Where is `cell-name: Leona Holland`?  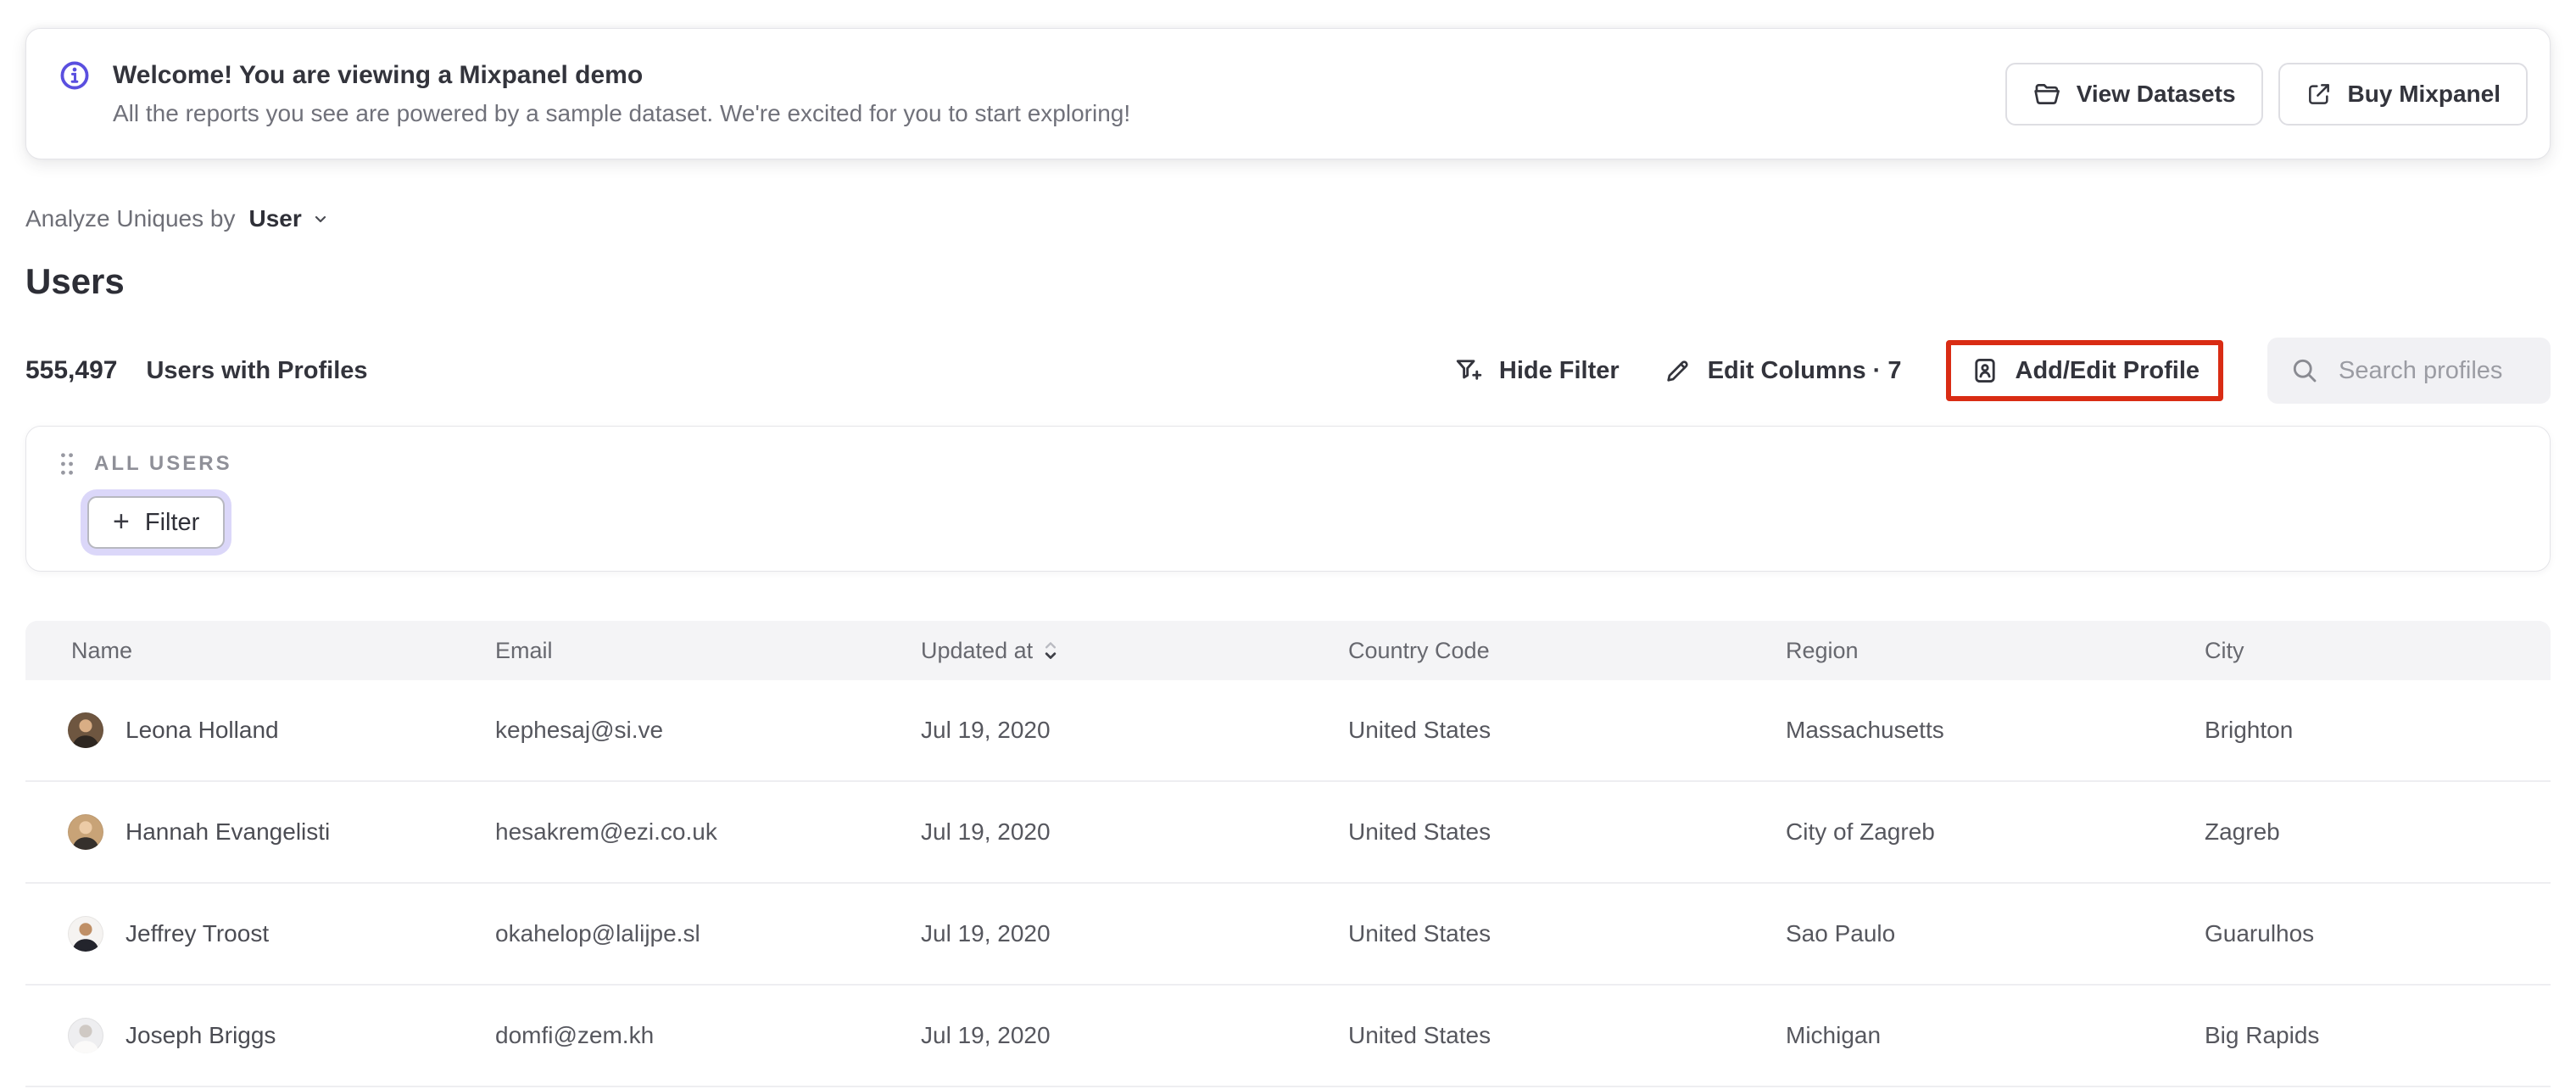 cell-name: Leona Holland is located at coordinates (237, 730).